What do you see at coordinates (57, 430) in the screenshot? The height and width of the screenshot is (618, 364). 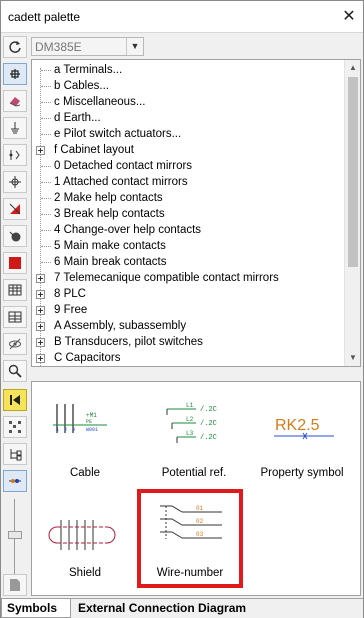 I see `cable-core-1: 1` at bounding box center [57, 430].